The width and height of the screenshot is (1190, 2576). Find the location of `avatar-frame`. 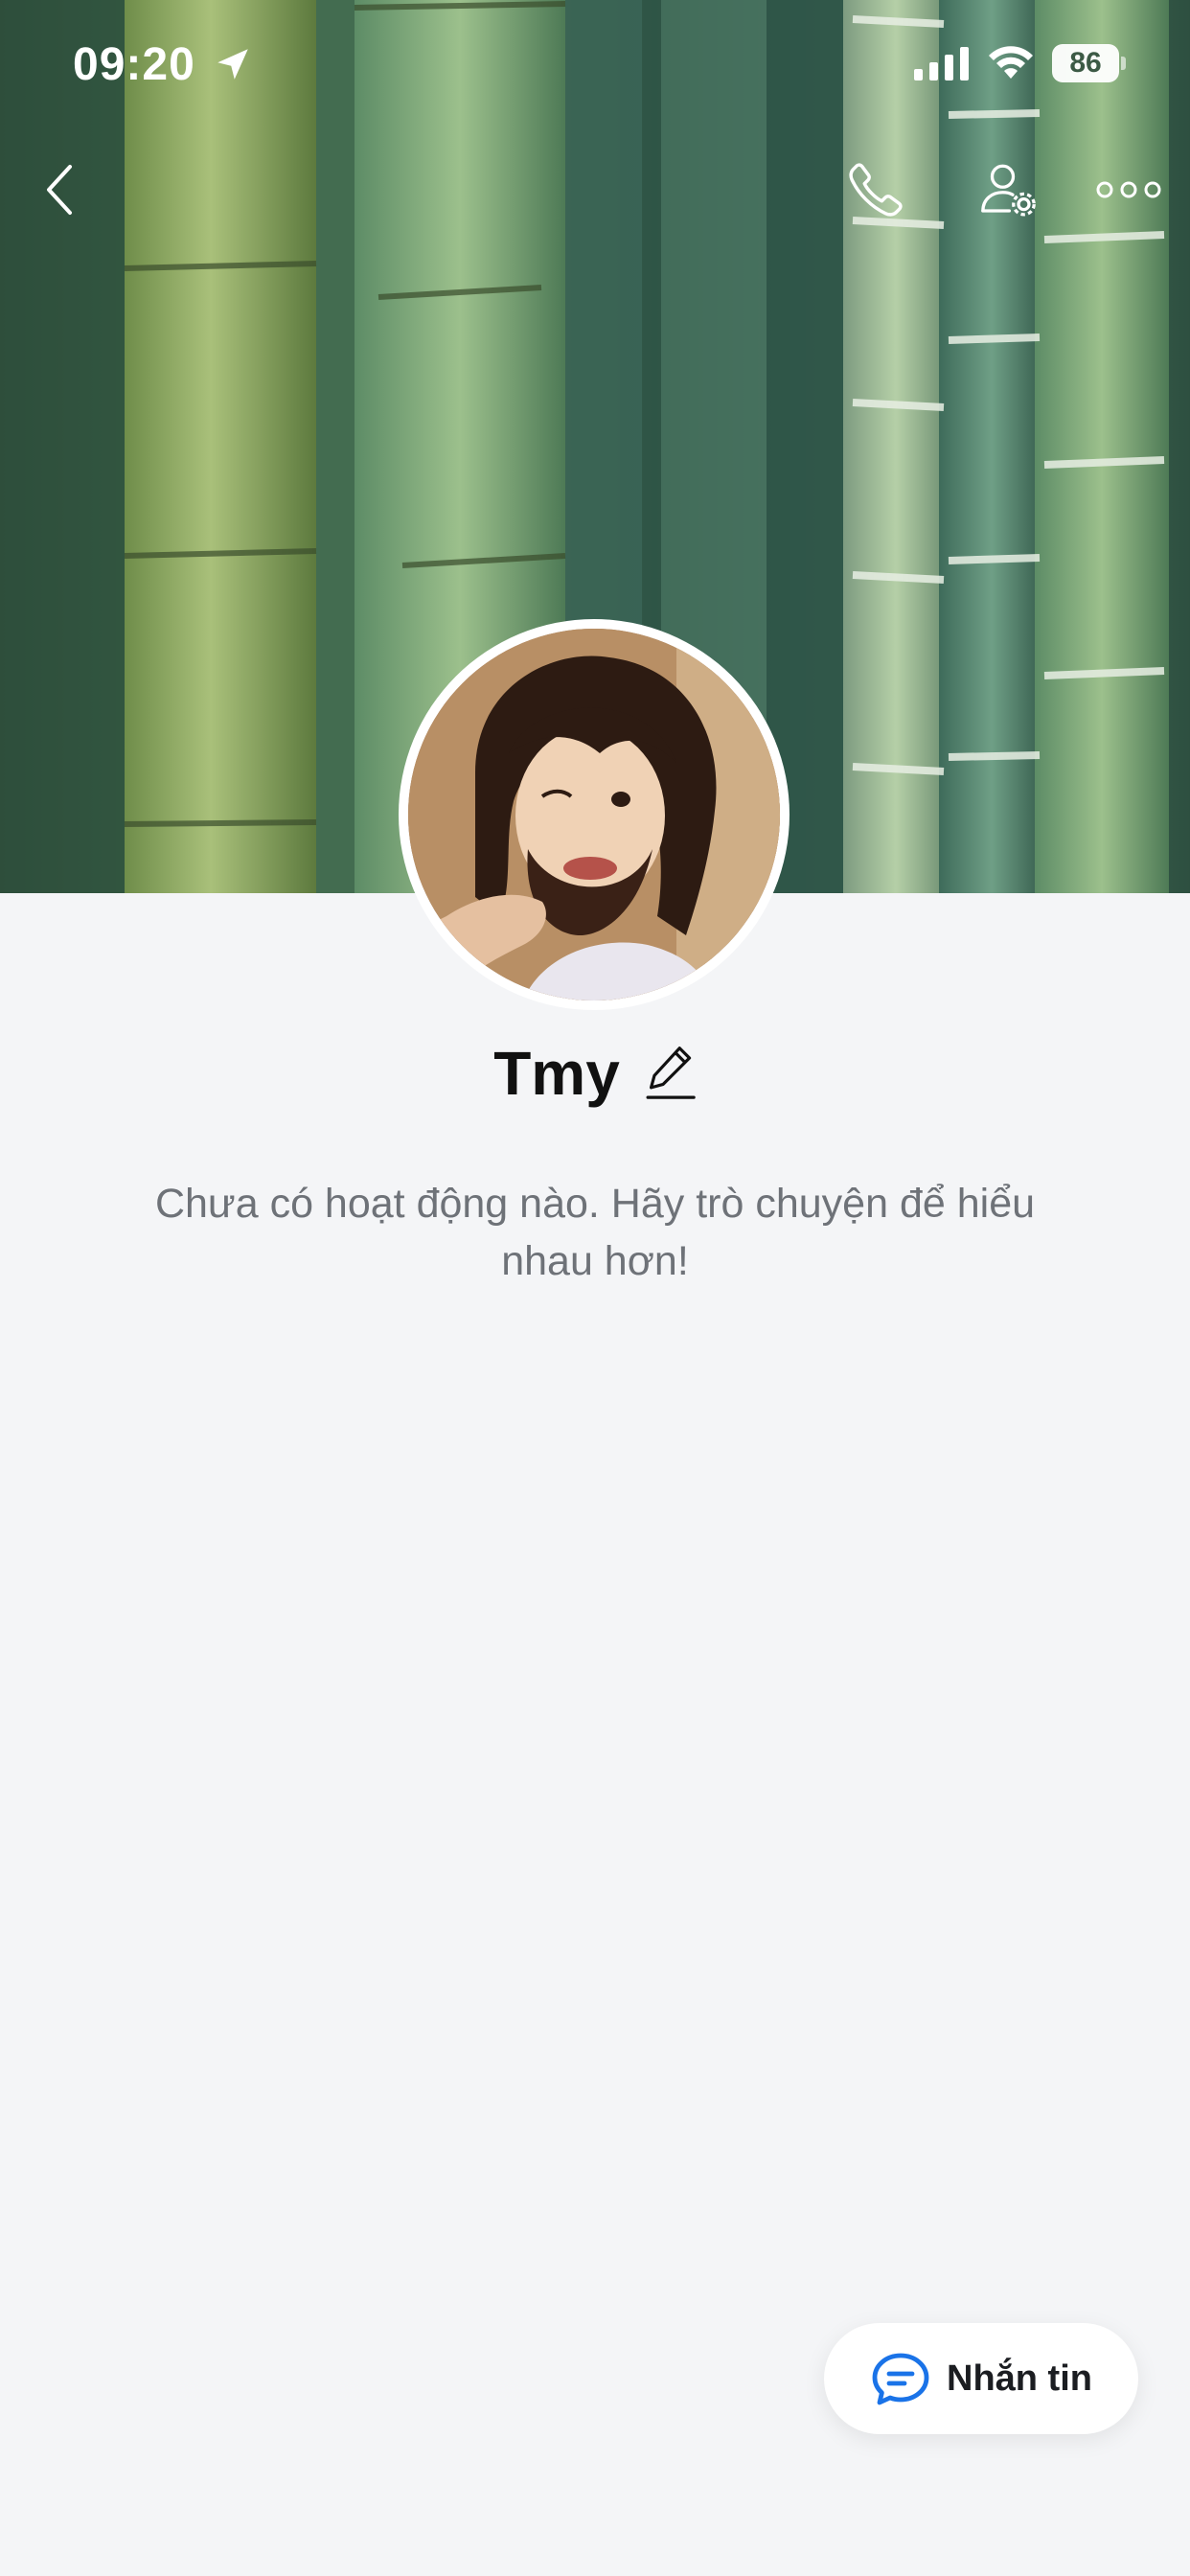

avatar-frame is located at coordinates (594, 814).